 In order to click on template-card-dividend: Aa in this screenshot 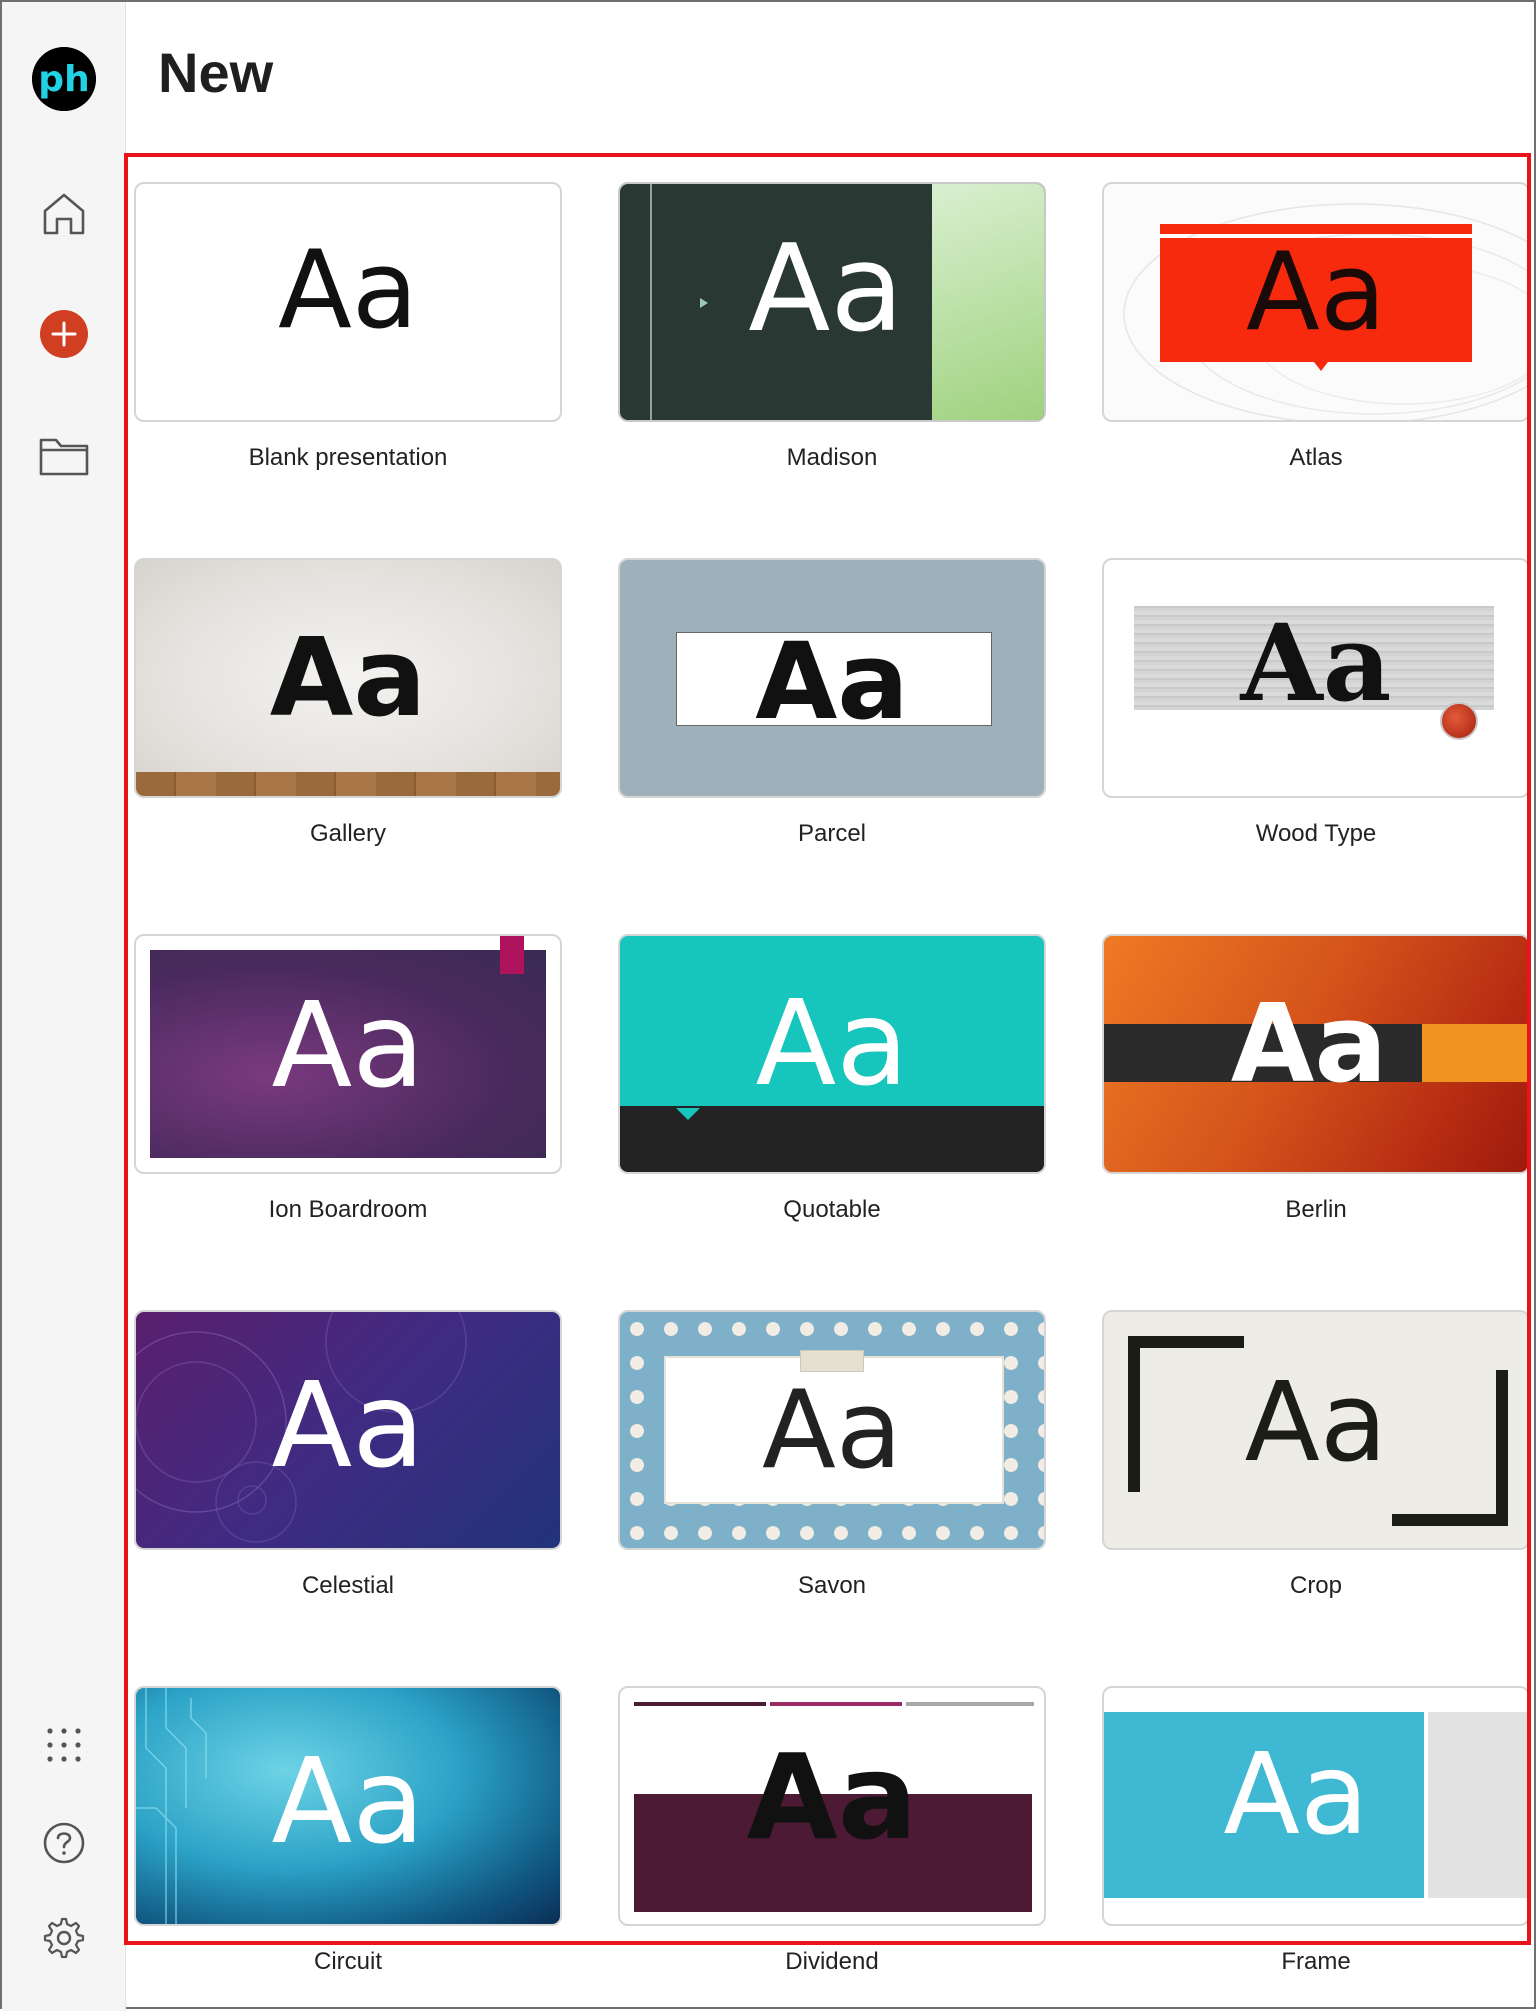, I will do `click(832, 1806)`.